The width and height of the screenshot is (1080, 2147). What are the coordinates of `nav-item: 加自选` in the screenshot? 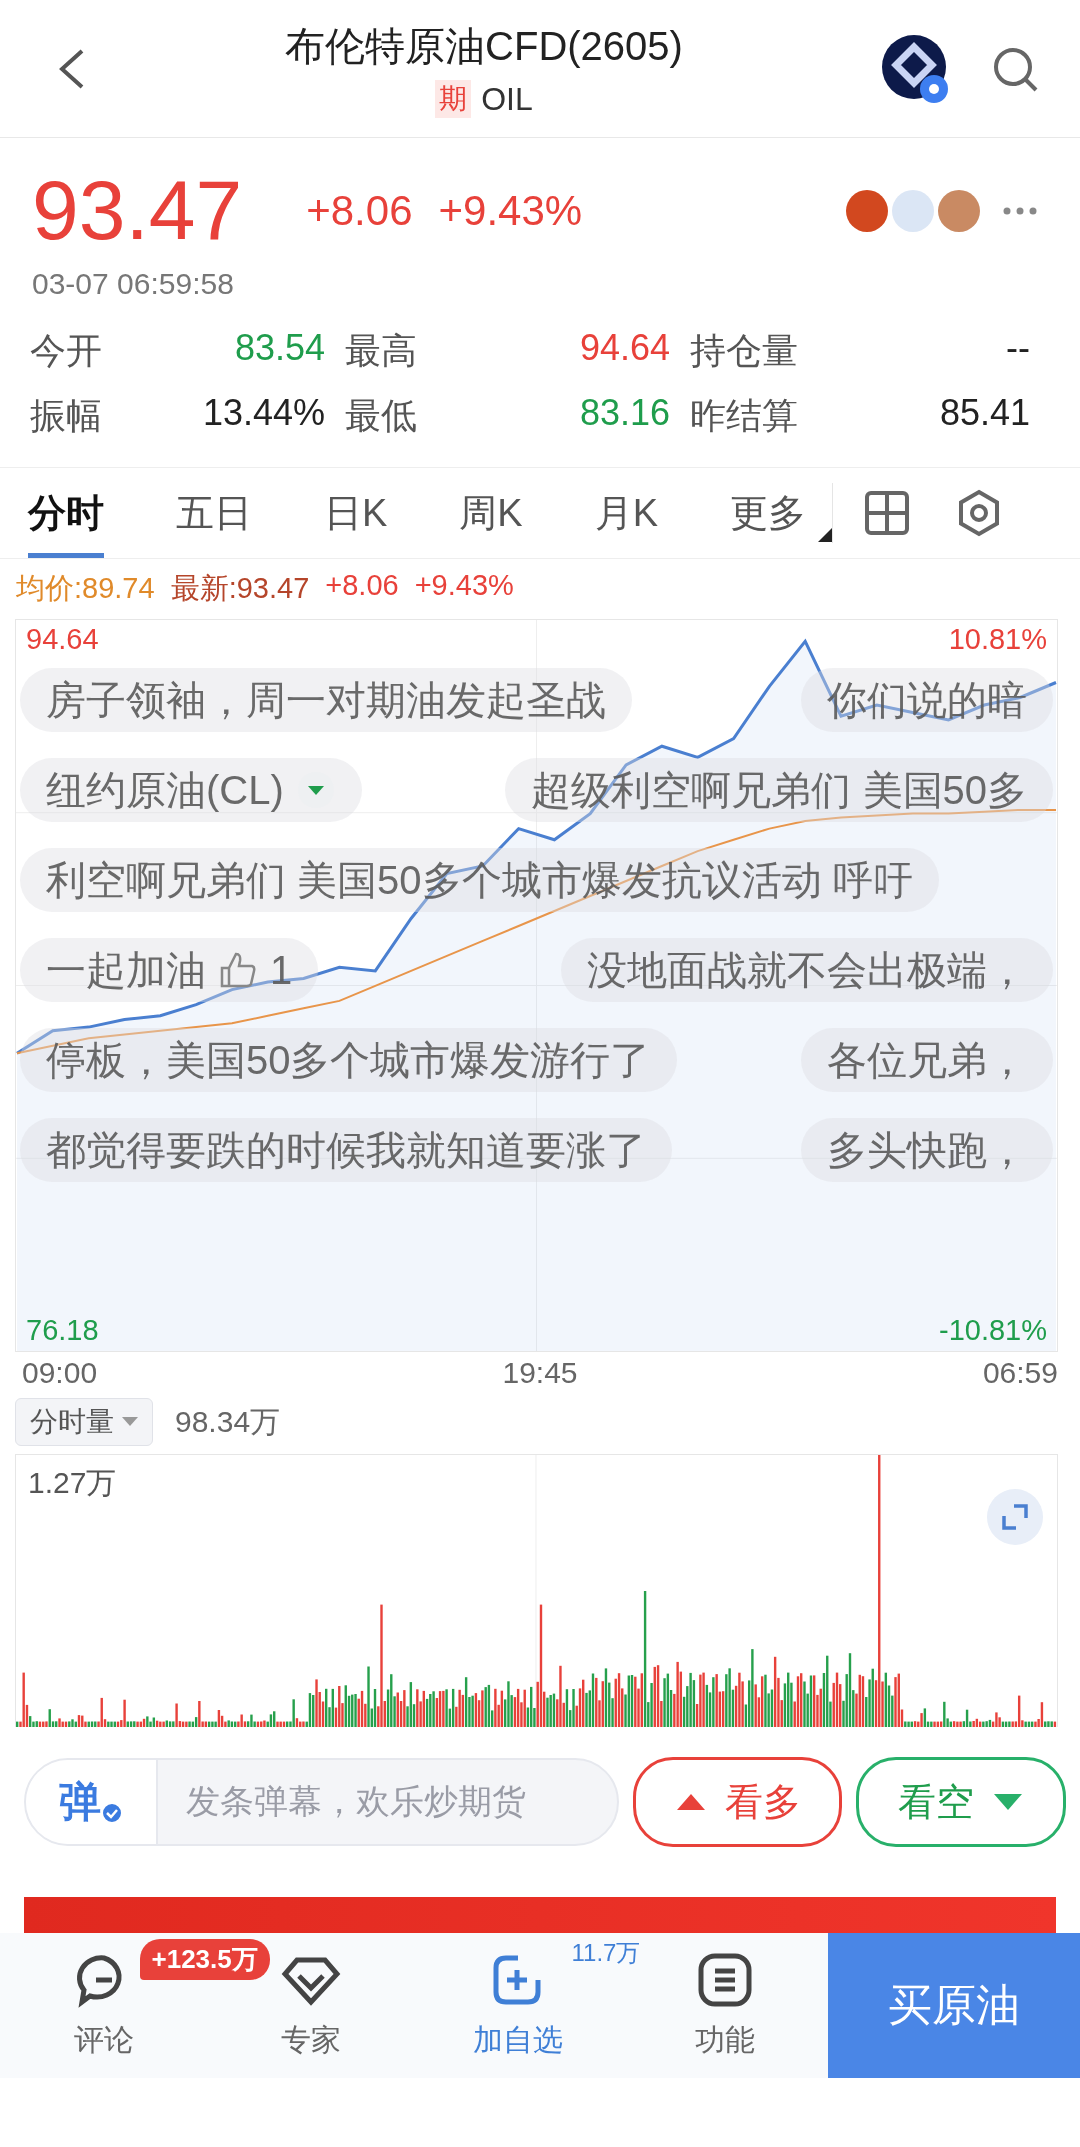 It's located at (517, 2005).